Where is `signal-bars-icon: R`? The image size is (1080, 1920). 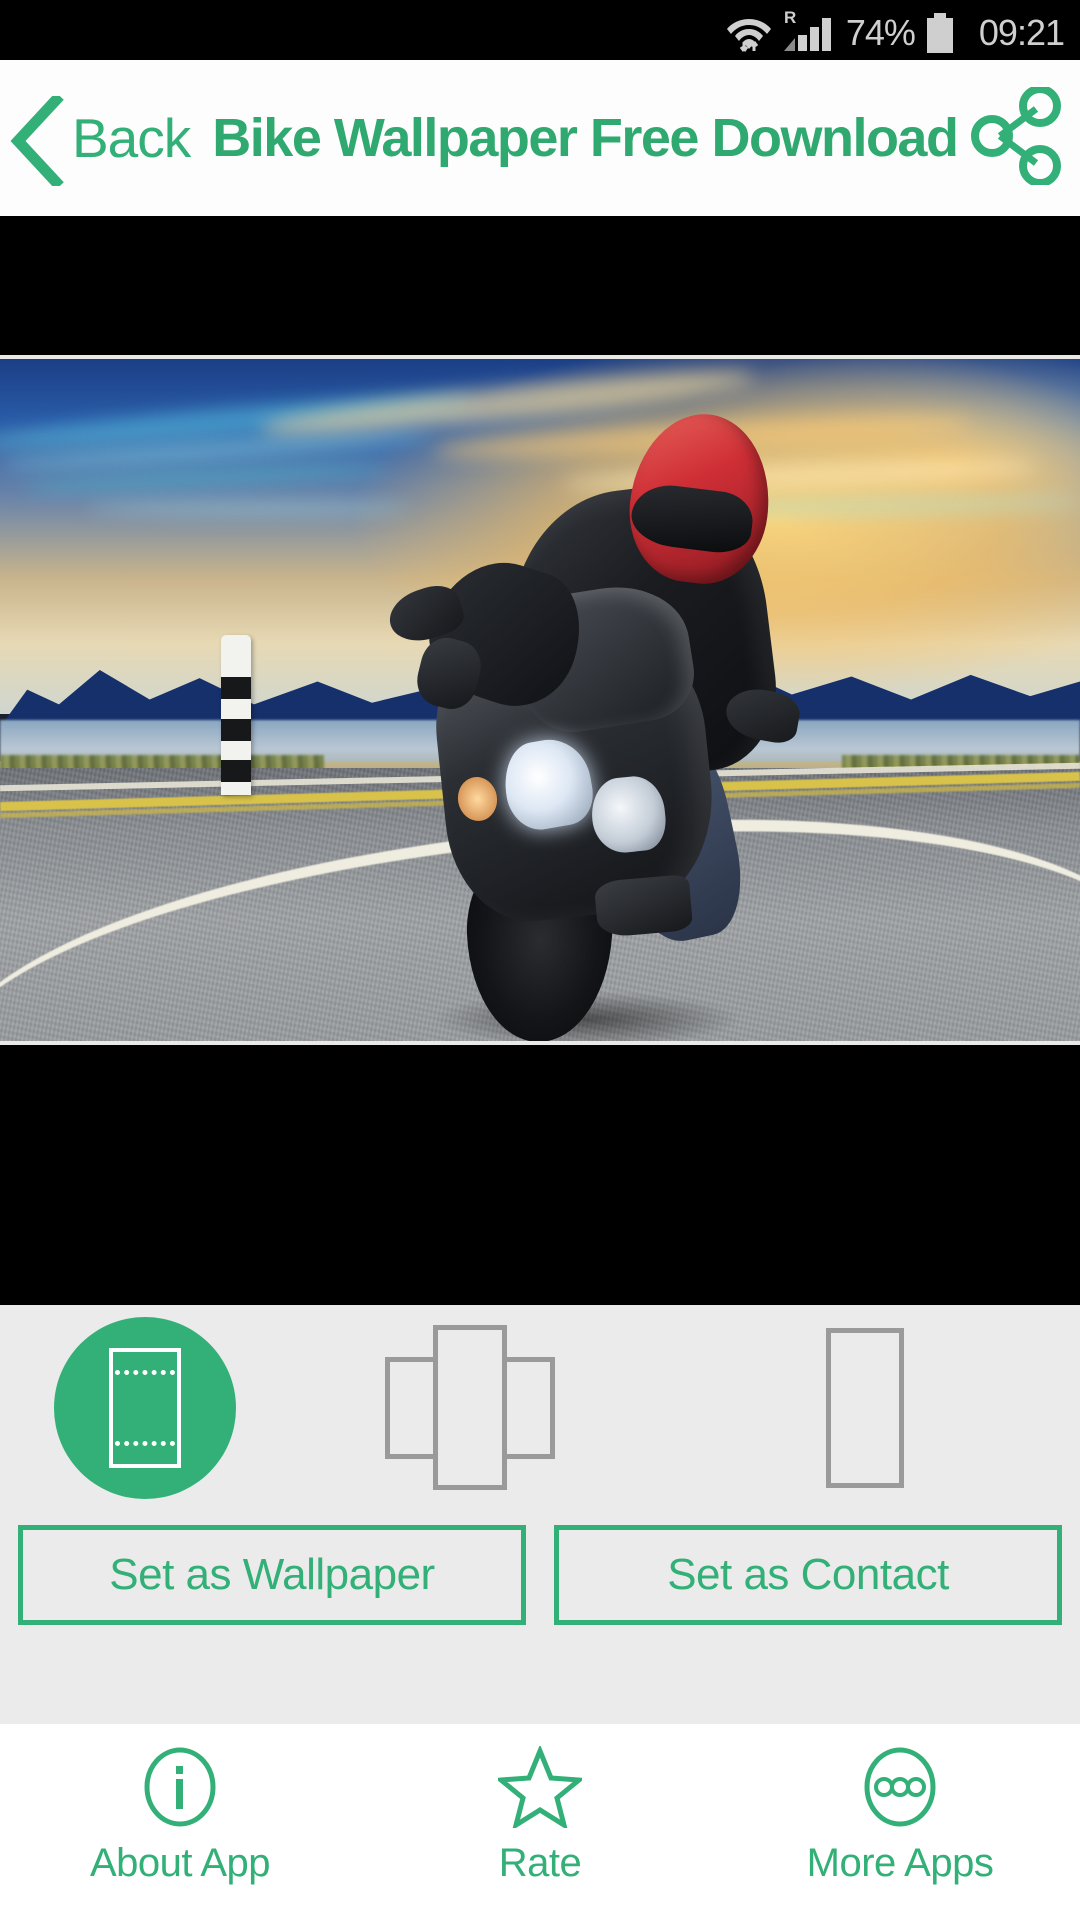
signal-bars-icon: R is located at coordinates (809, 30).